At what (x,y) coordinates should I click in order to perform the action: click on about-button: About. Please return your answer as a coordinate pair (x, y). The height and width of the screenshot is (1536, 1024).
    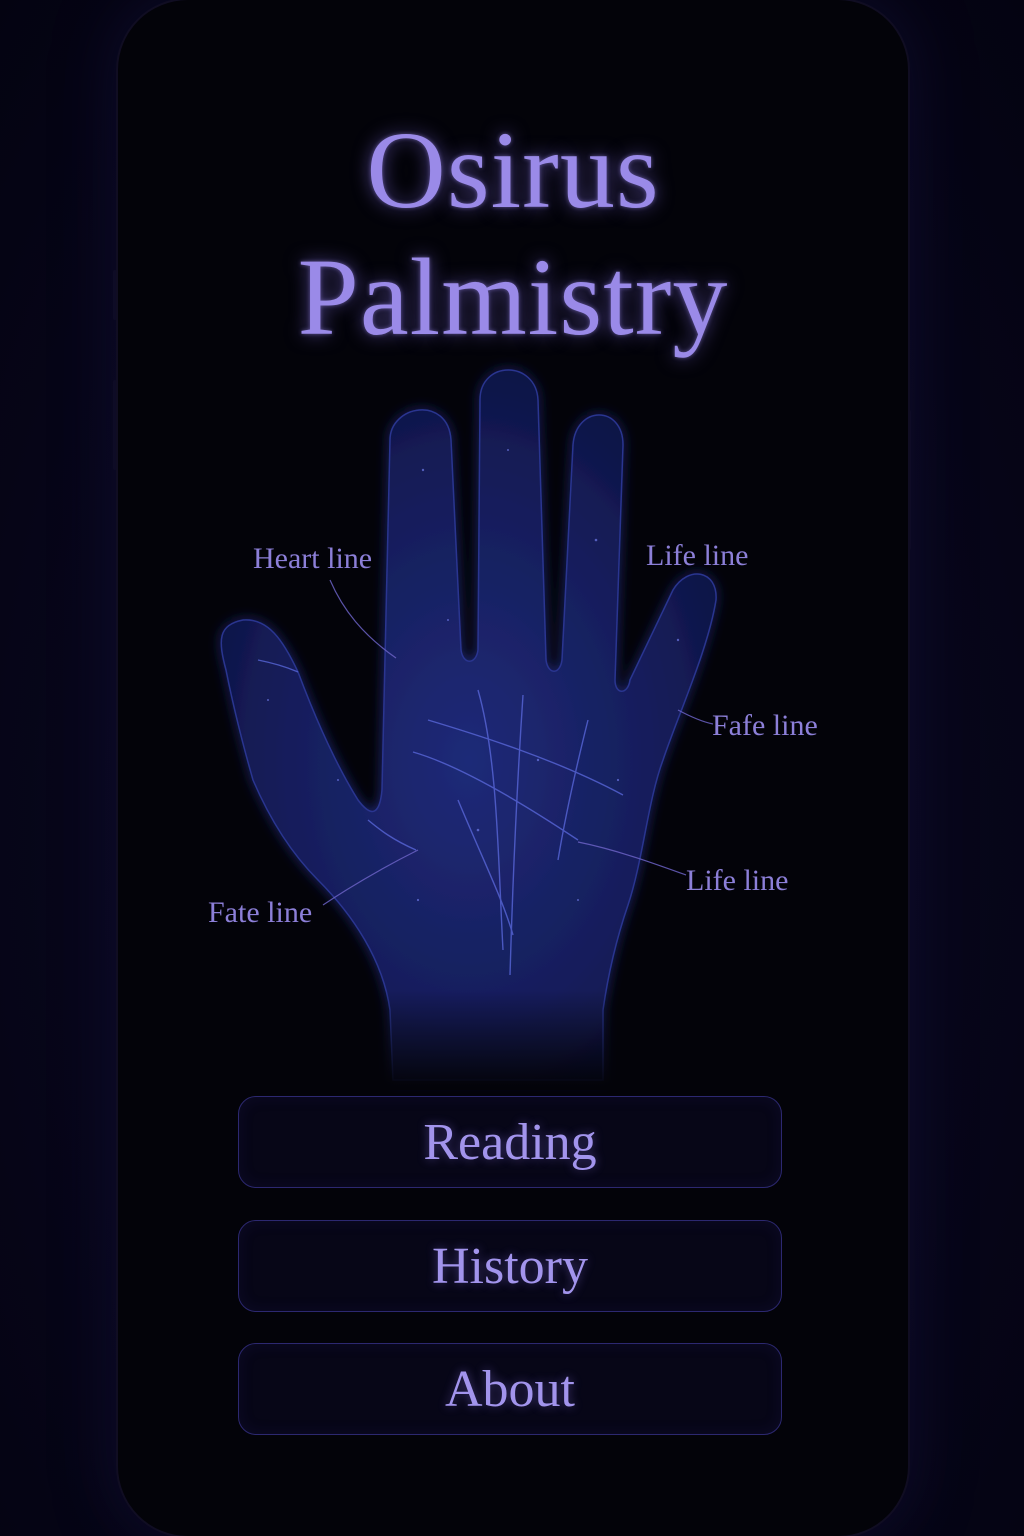
    Looking at the image, I should click on (510, 1389).